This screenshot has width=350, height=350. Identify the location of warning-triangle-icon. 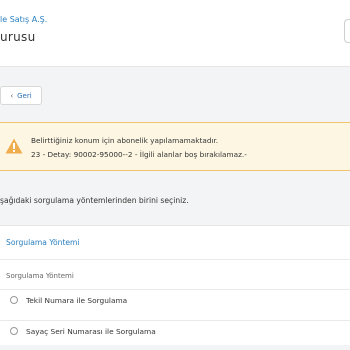
(14, 146).